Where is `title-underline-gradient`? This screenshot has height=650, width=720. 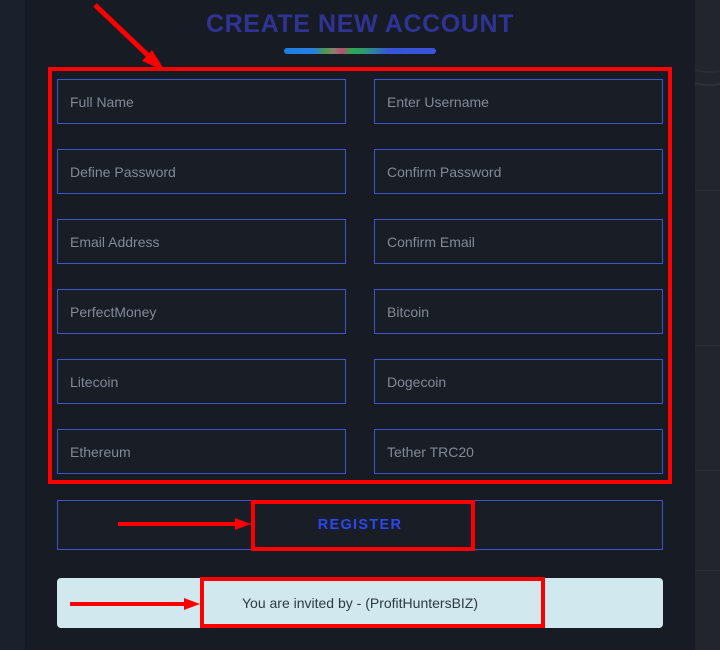 title-underline-gradient is located at coordinates (360, 51).